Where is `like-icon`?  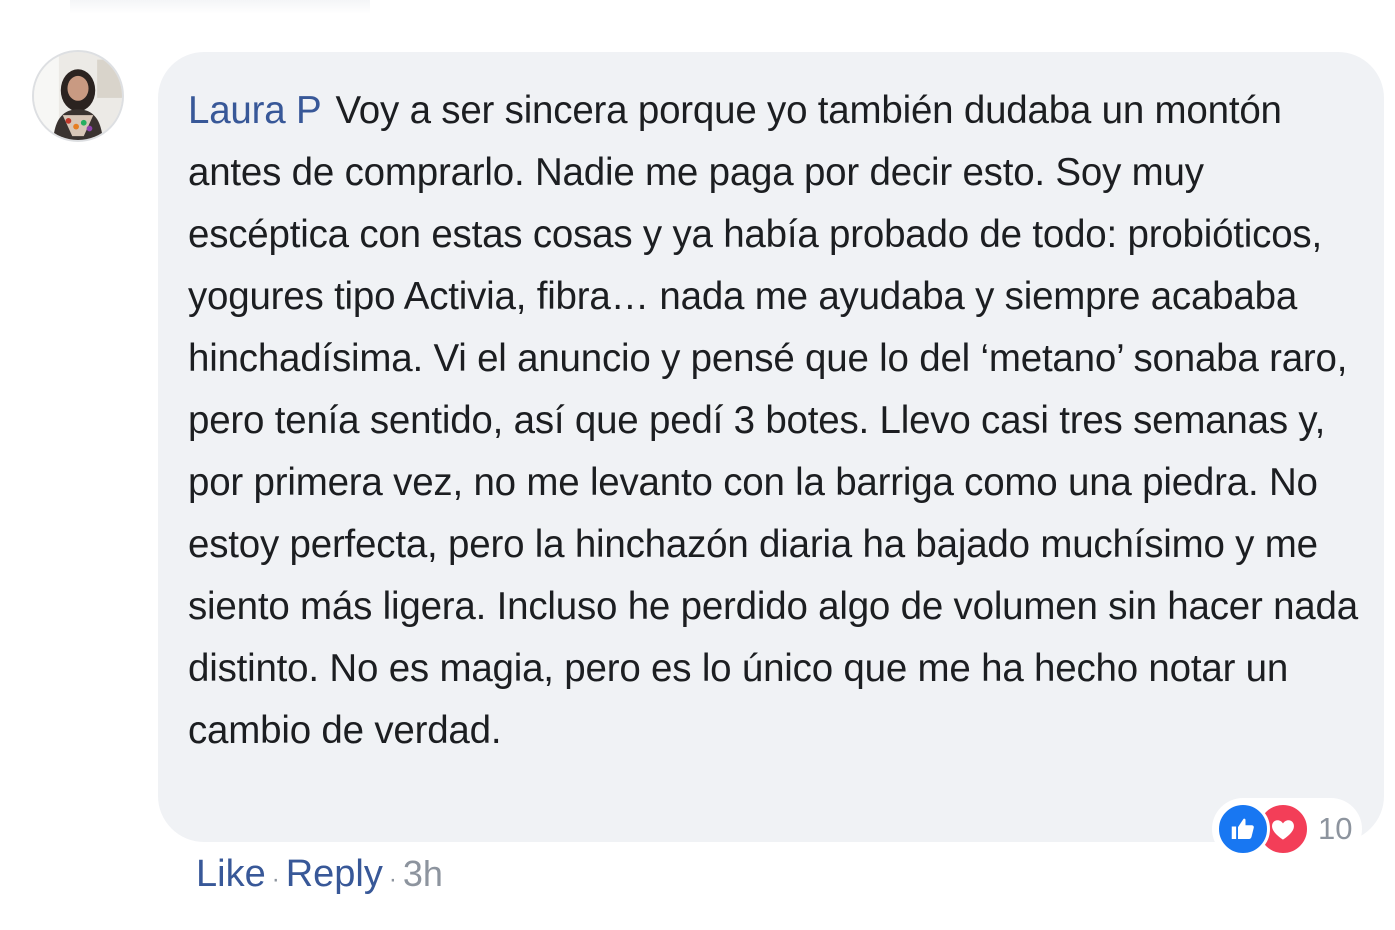 like-icon is located at coordinates (1243, 829).